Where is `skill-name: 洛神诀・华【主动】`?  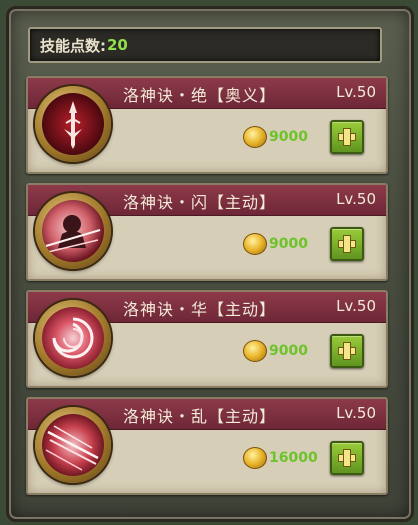 skill-name: 洛神诀・华【主动】 is located at coordinates (200, 309).